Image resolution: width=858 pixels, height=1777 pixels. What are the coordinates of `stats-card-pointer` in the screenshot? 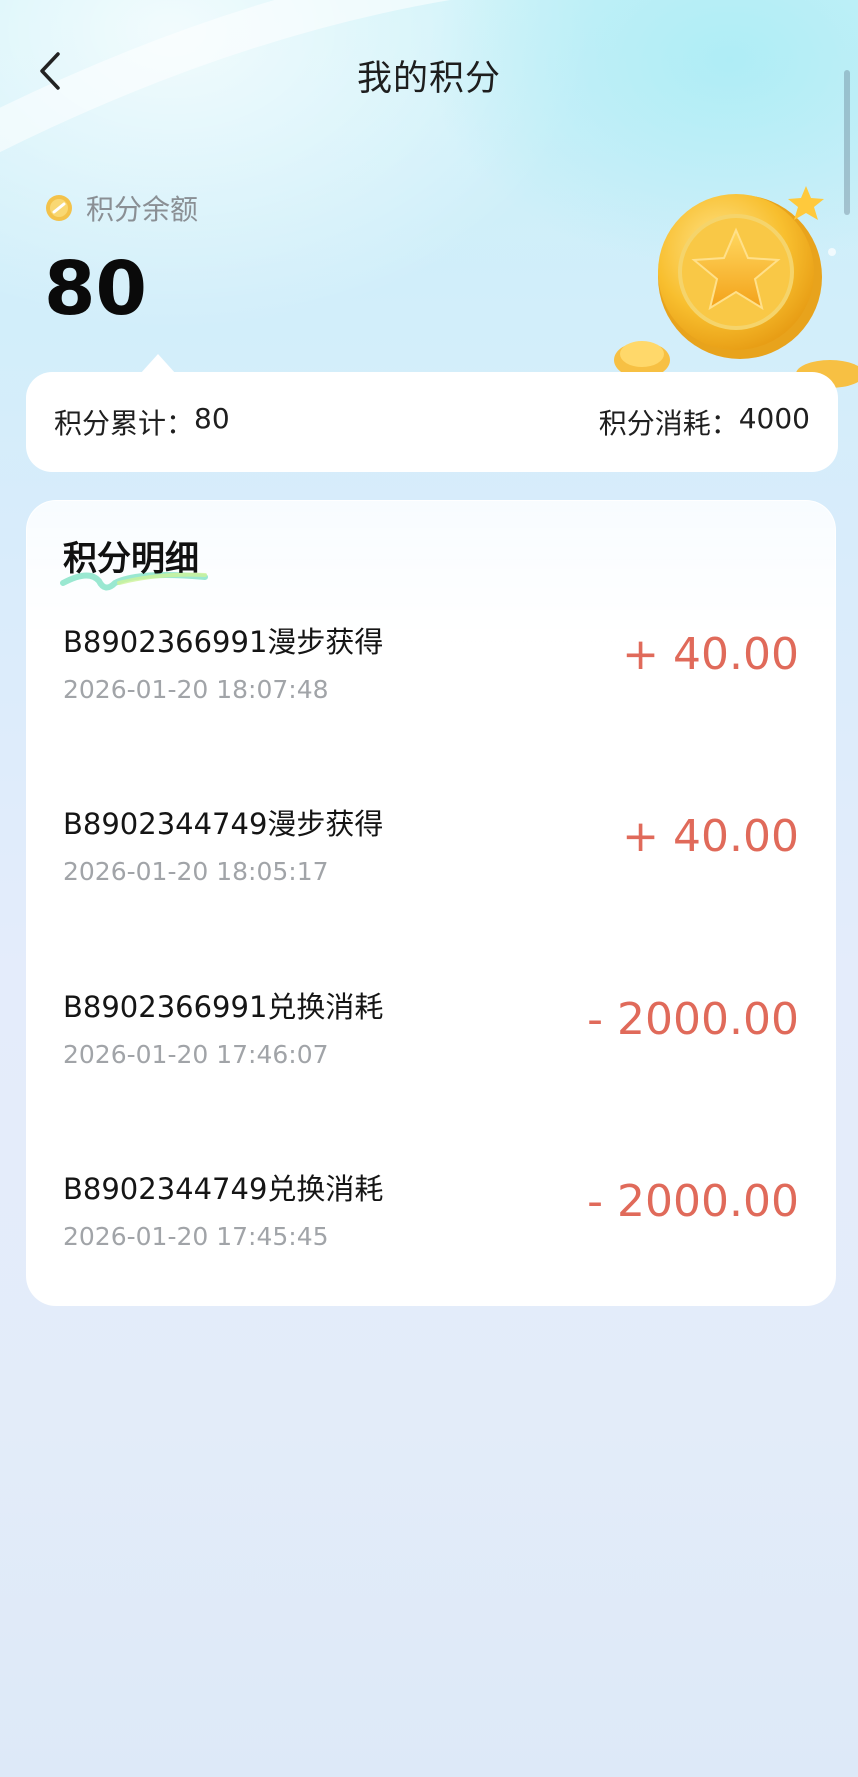 It's located at (158, 364).